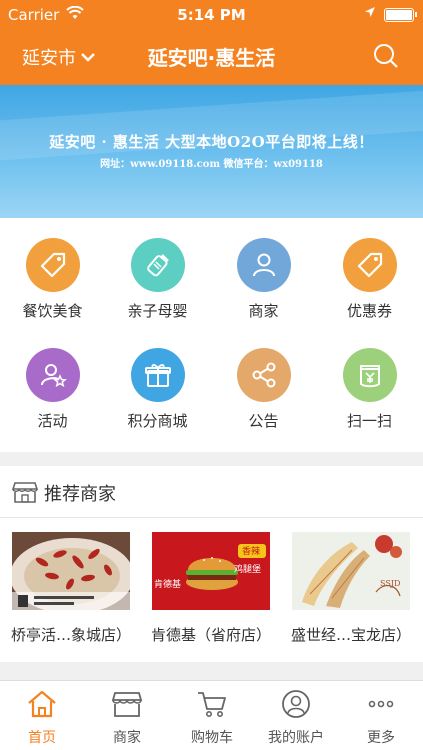 This screenshot has height=750, width=423. What do you see at coordinates (369, 311) in the screenshot?
I see `category-label: 优惠券` at bounding box center [369, 311].